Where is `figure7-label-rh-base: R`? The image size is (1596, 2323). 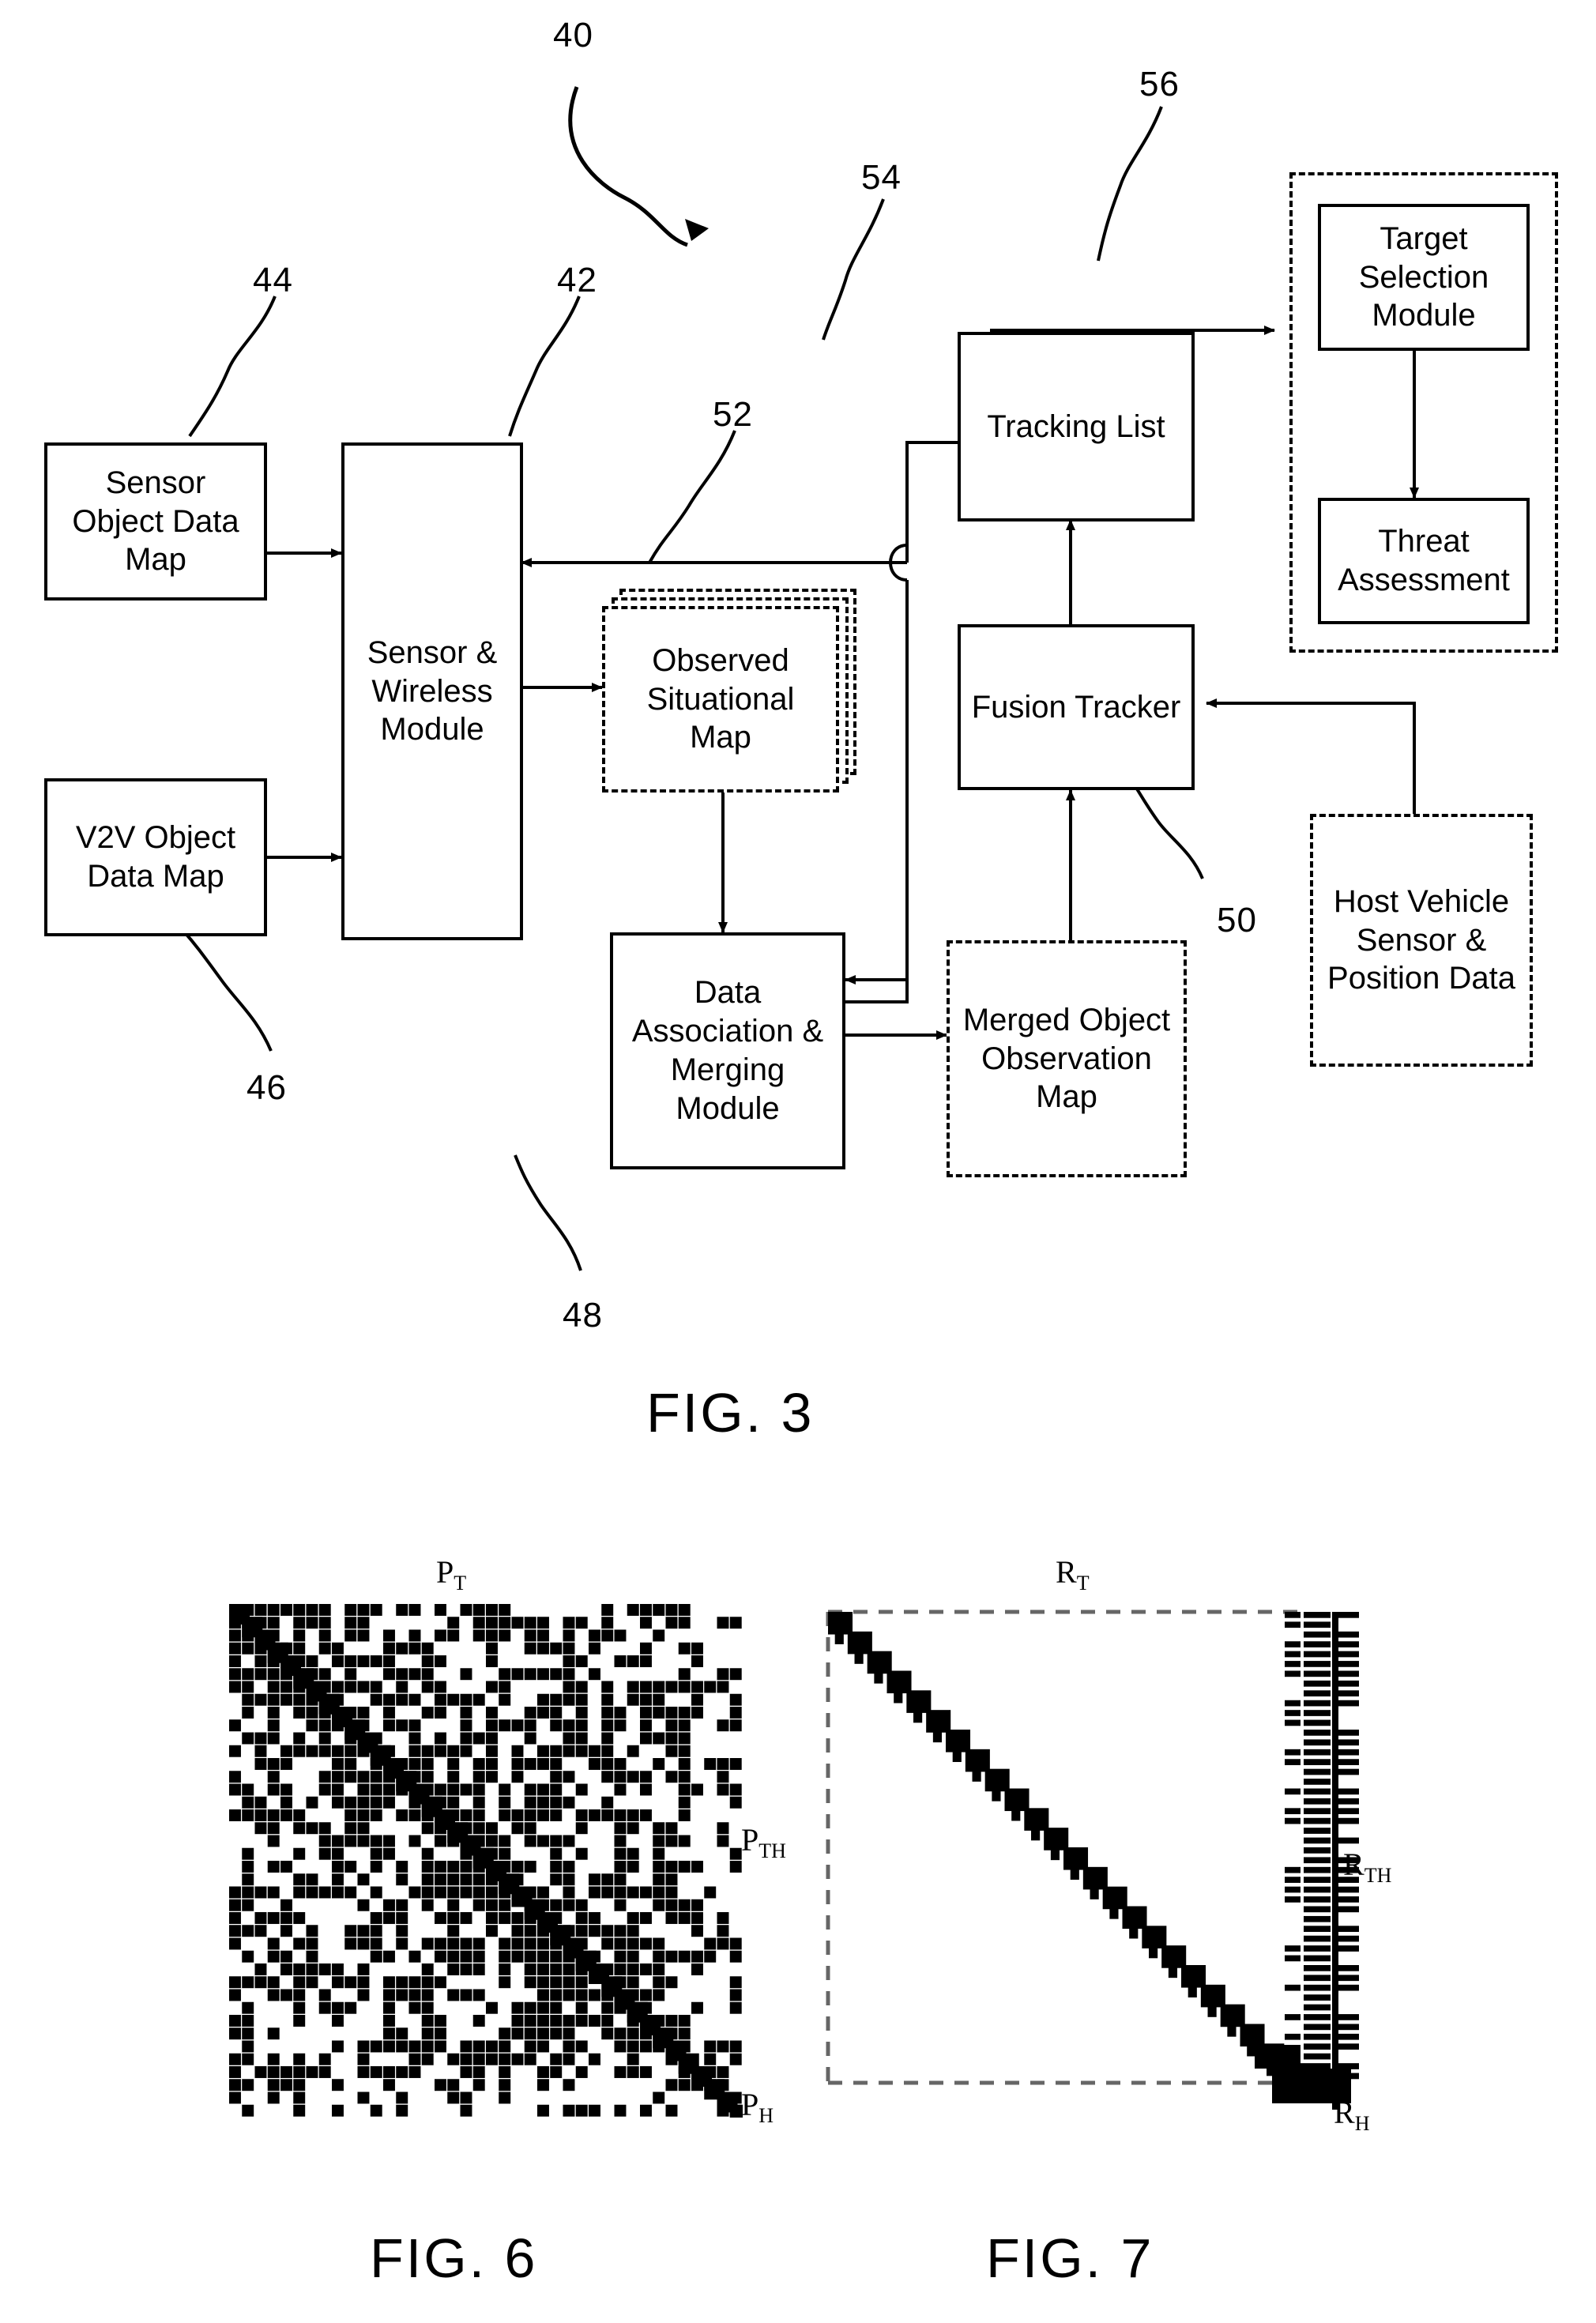 figure7-label-rh-base: R is located at coordinates (1344, 2112).